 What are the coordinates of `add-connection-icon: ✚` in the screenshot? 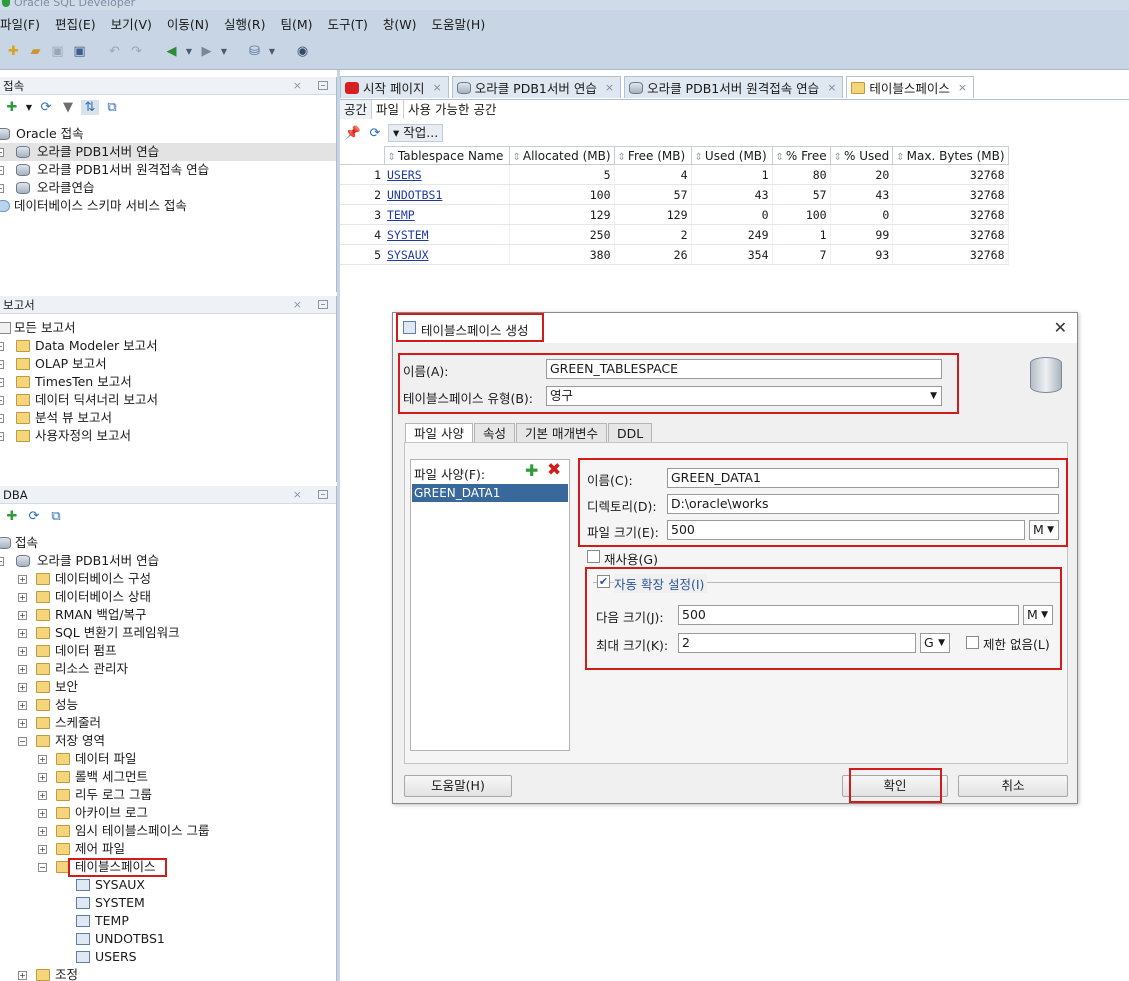 It's located at (12, 107).